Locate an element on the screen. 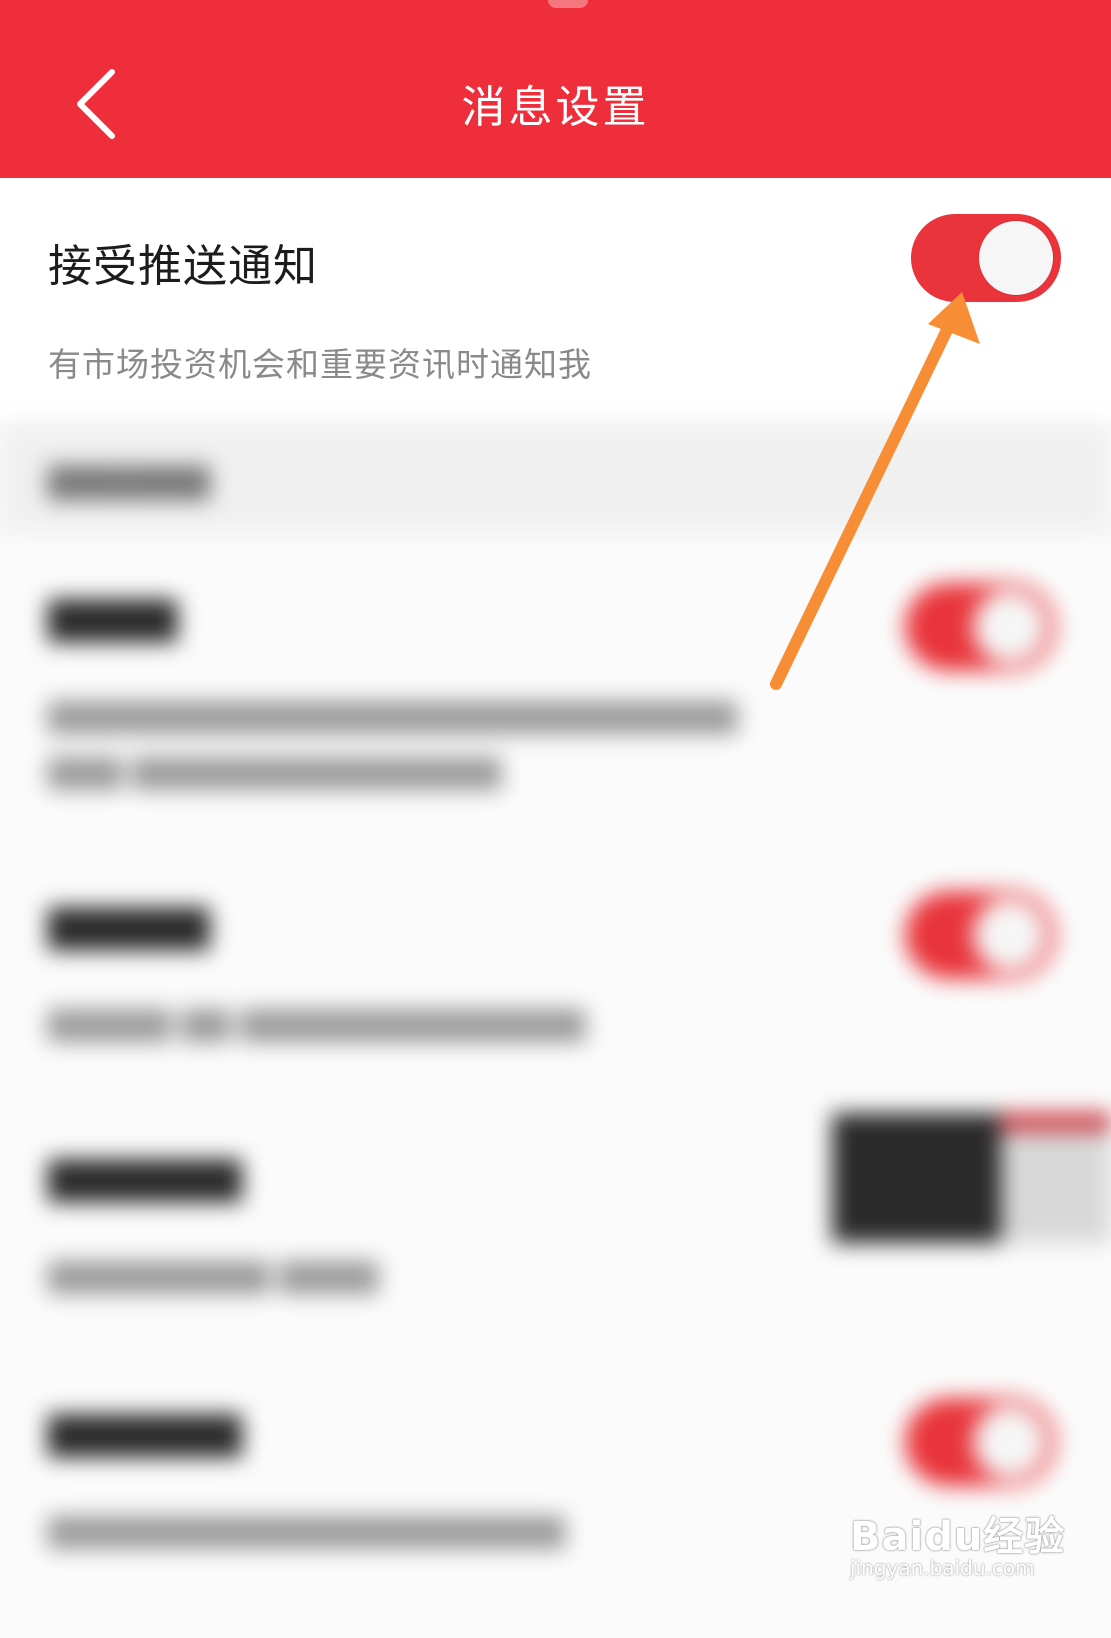 Image resolution: width=1111 pixels, height=1638 pixels. status-notch is located at coordinates (568, 4).